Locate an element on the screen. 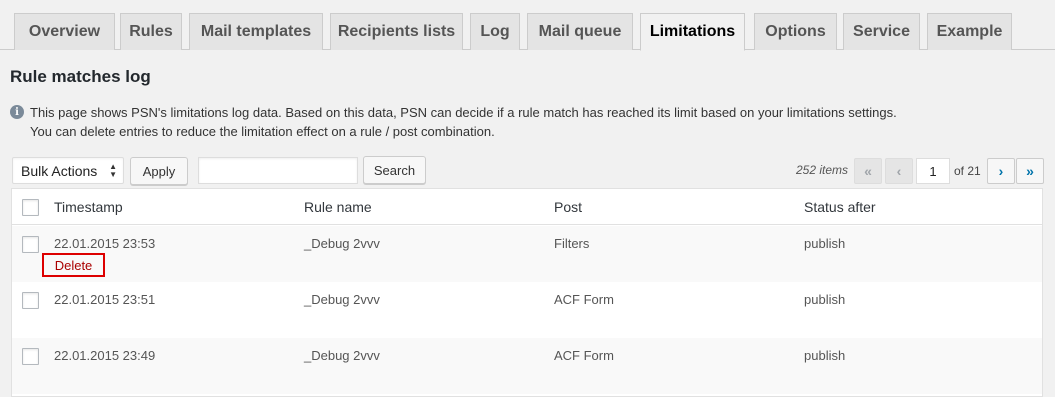 The image size is (1055, 397). row-timestamp: 22.01.2015 23:53 is located at coordinates (105, 243).